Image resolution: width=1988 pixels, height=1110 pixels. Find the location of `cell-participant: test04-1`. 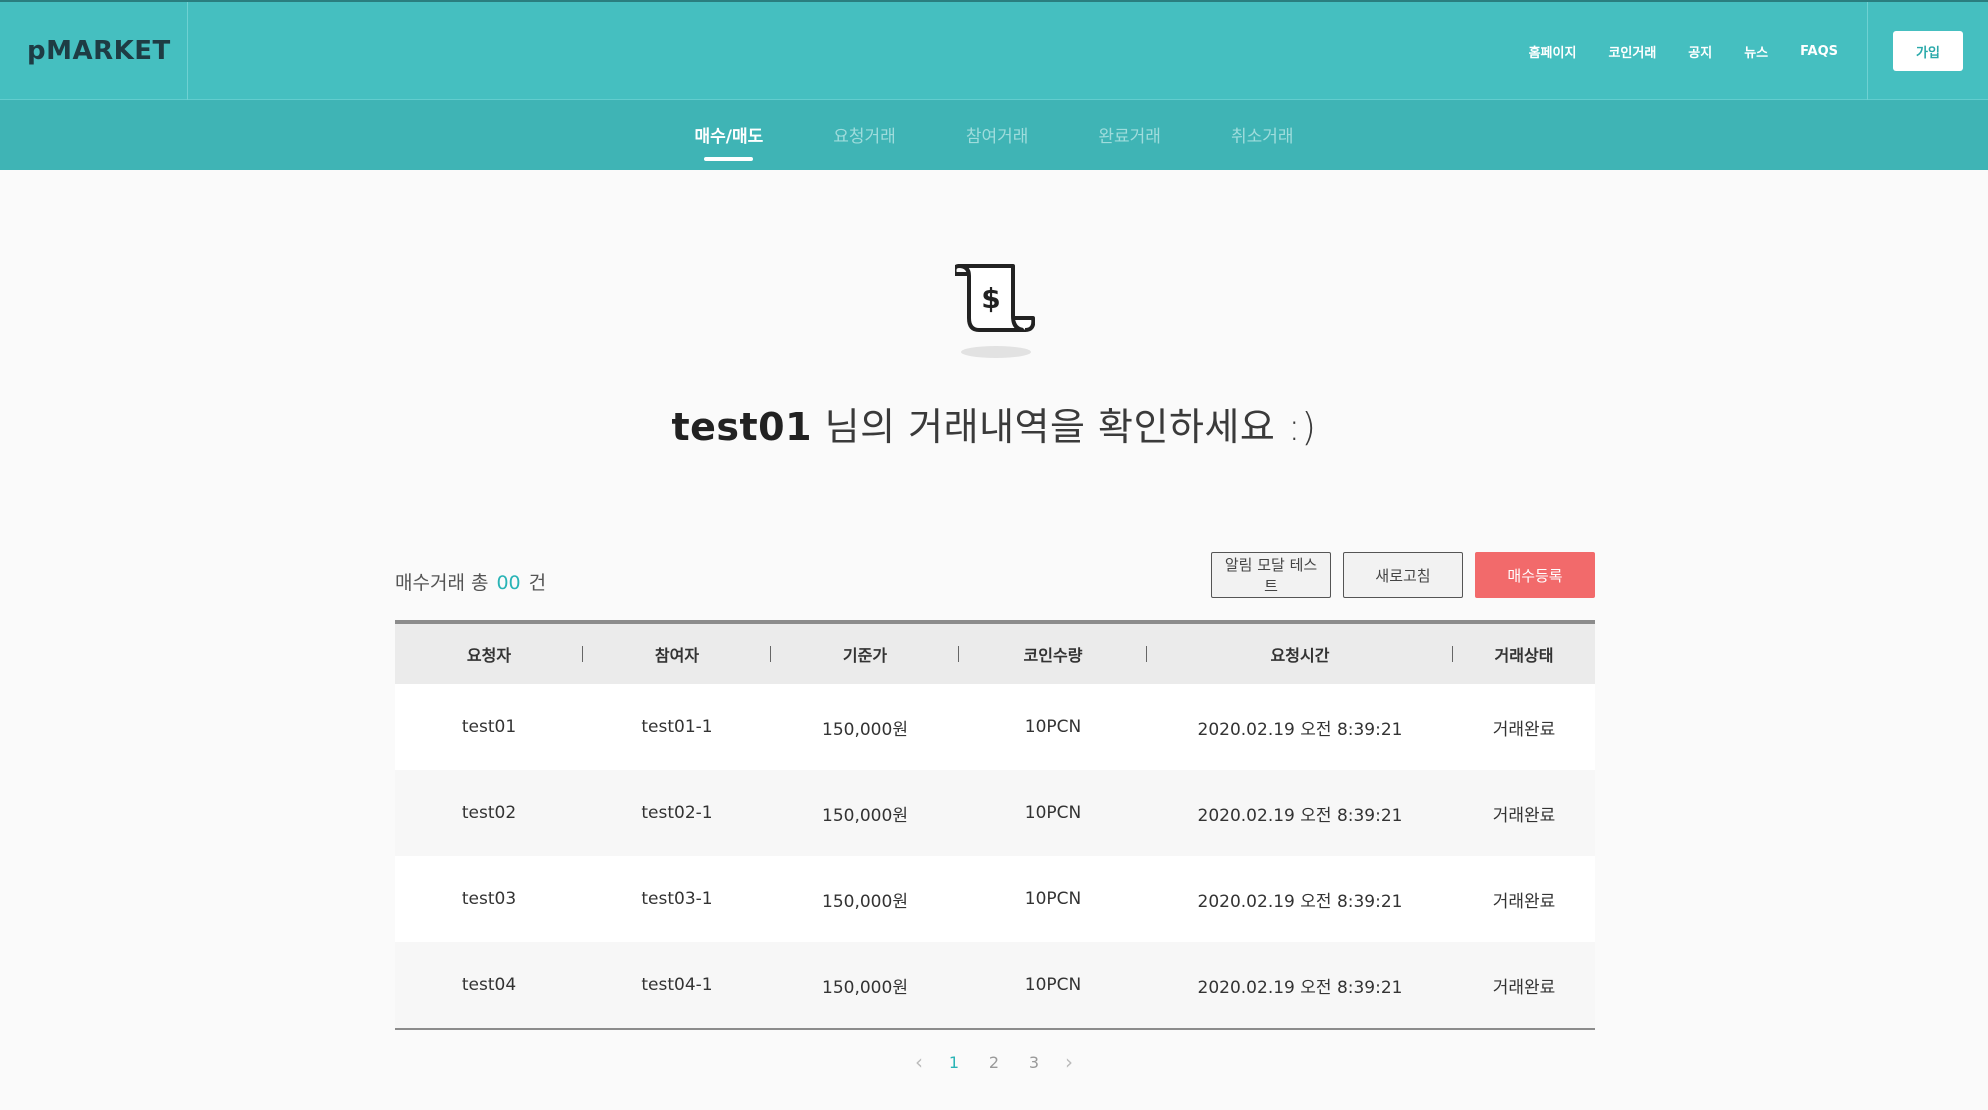

cell-participant: test04-1 is located at coordinates (677, 985).